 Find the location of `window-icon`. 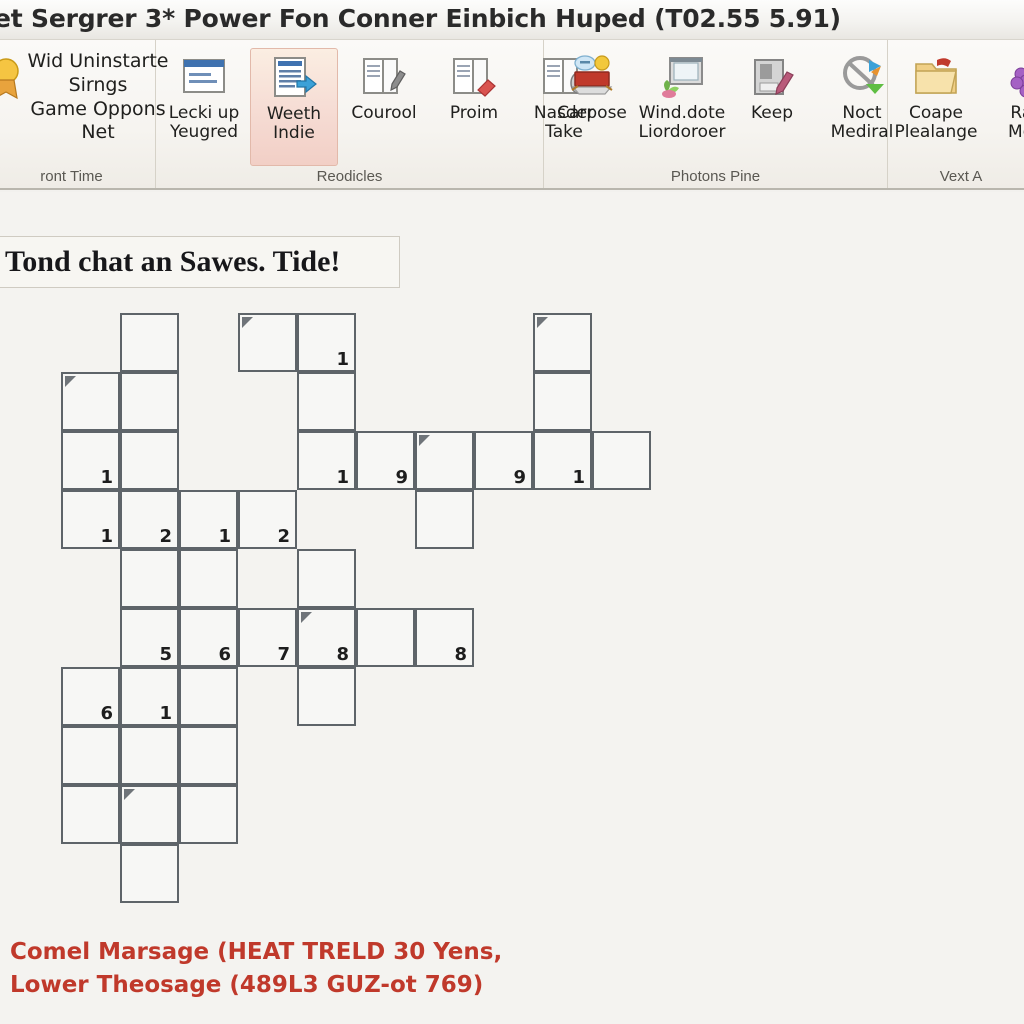

window-icon is located at coordinates (204, 77).